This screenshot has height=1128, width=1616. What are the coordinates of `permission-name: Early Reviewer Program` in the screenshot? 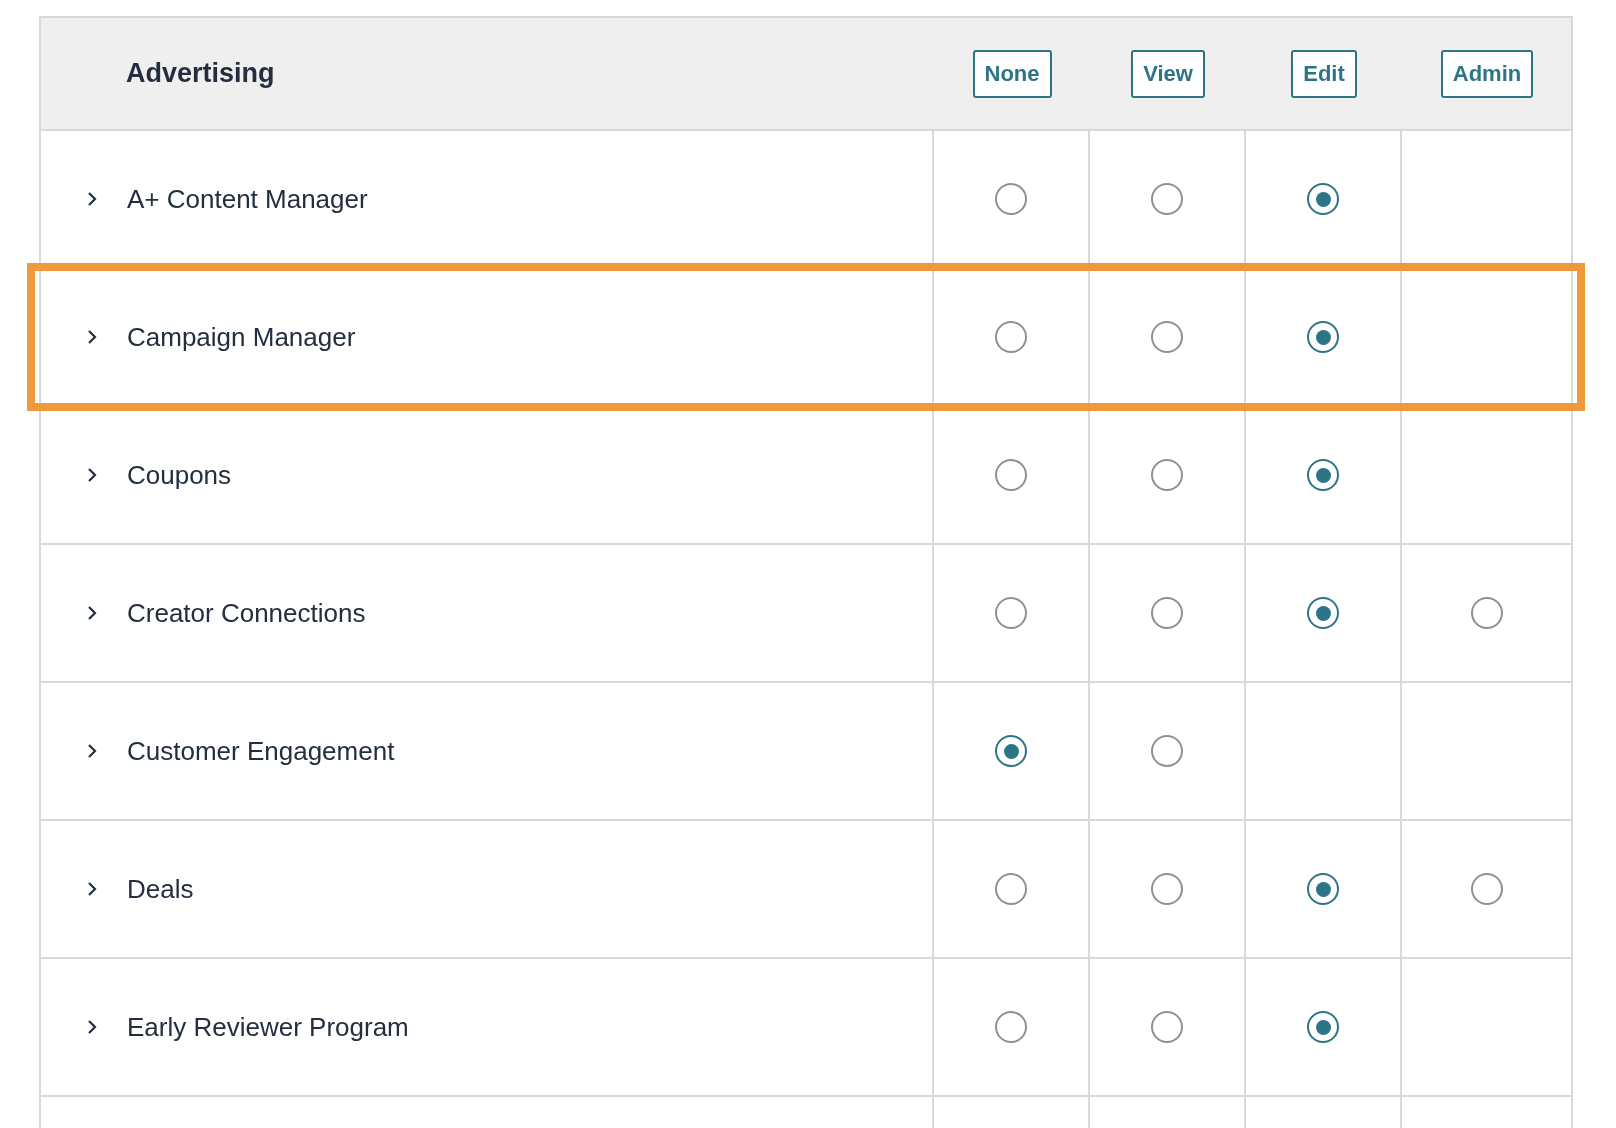 It's located at (268, 1027).